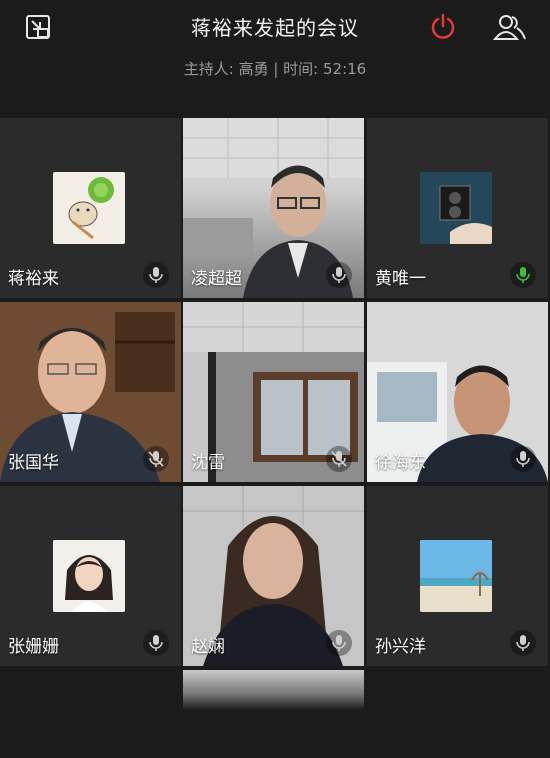 The width and height of the screenshot is (550, 758). I want to click on participant-name: 蒋裕来, so click(33, 279).